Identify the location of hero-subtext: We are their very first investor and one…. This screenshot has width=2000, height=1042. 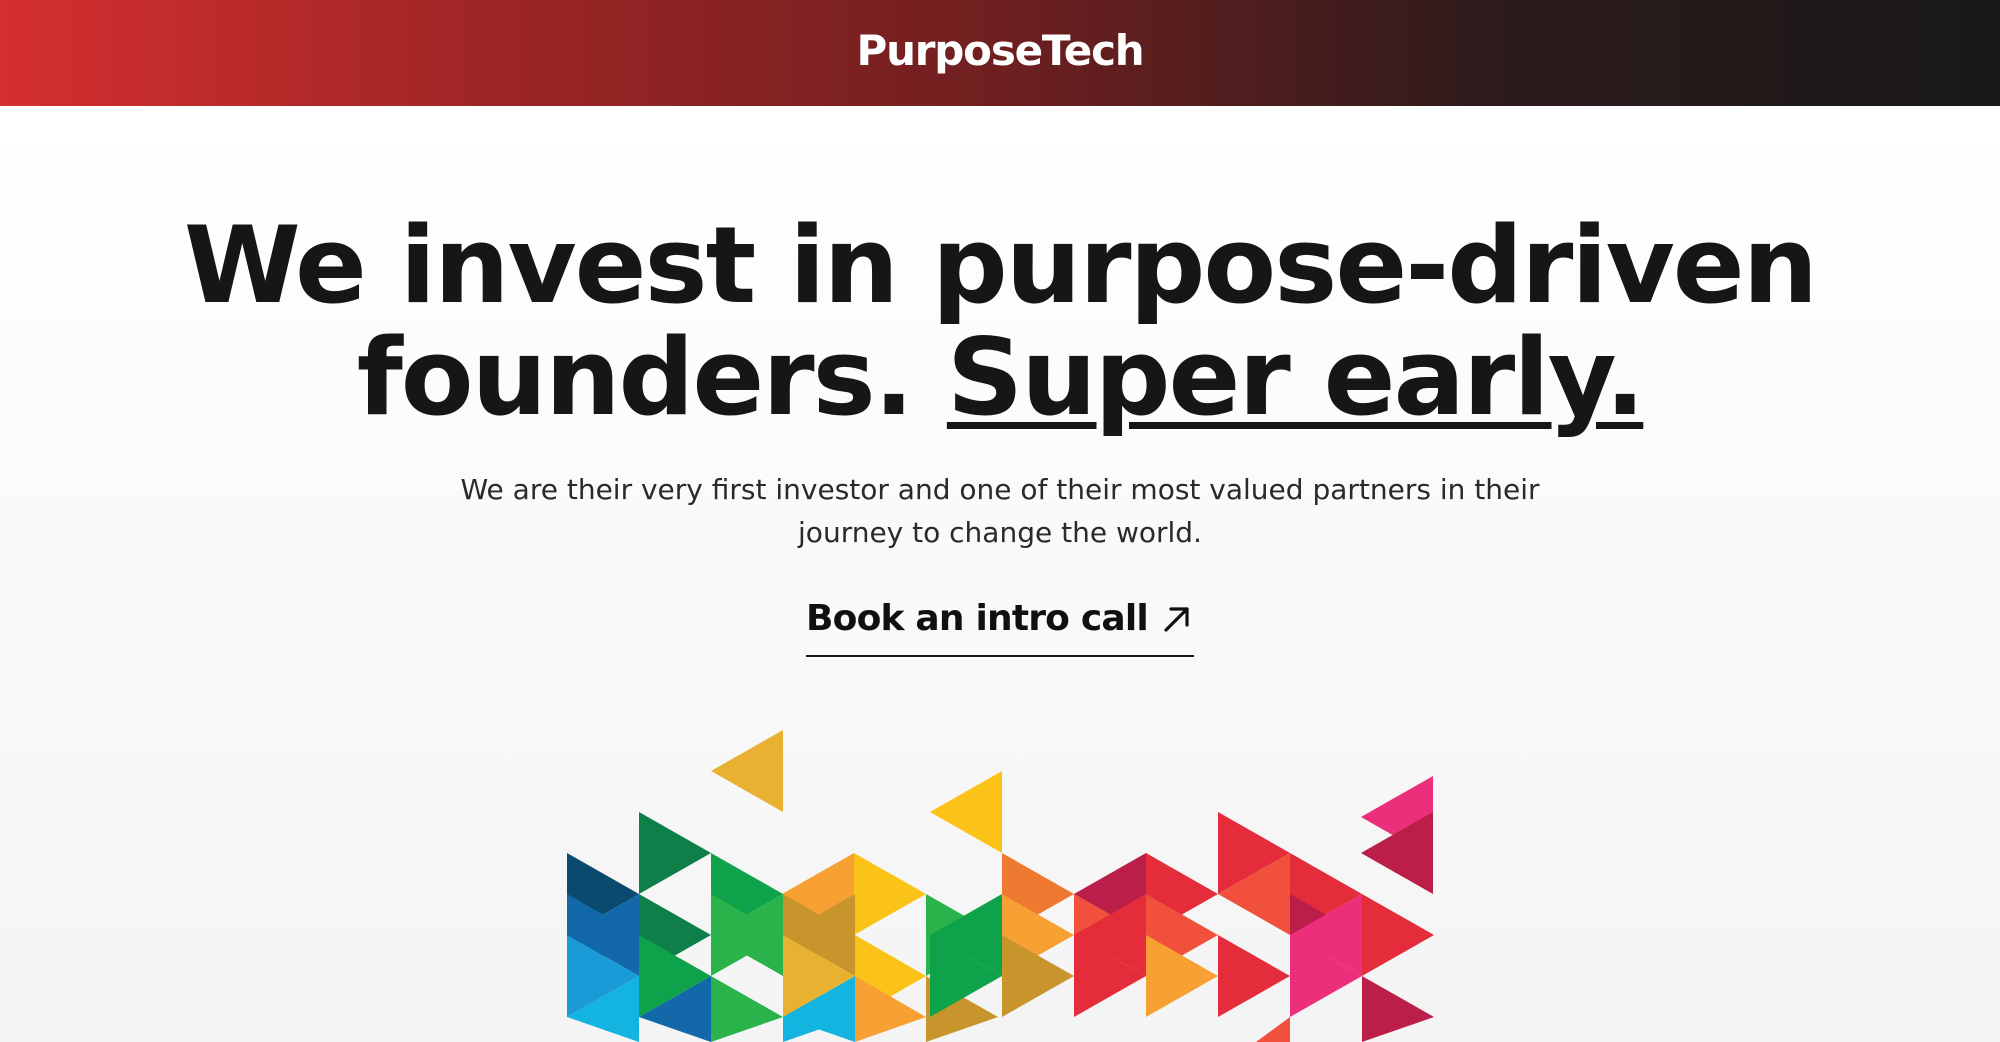
(1000, 511).